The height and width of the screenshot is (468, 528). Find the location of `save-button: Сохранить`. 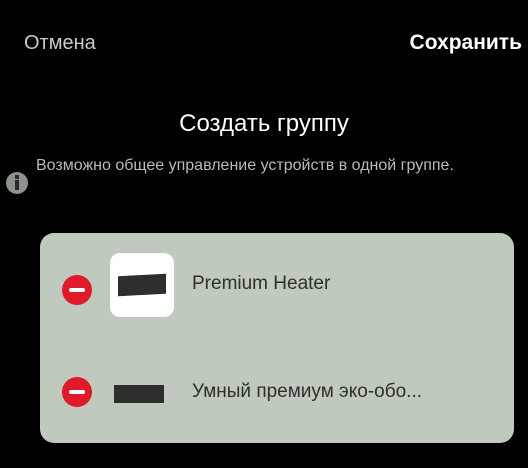

save-button: Сохранить is located at coordinates (466, 43).